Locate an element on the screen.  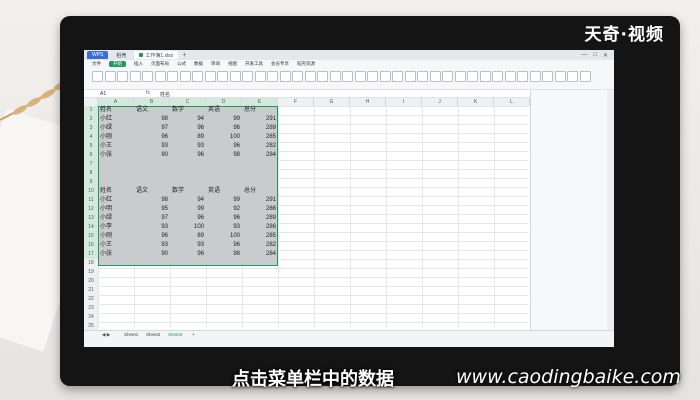
table-cell: 小刚 is located at coordinates (116, 236).